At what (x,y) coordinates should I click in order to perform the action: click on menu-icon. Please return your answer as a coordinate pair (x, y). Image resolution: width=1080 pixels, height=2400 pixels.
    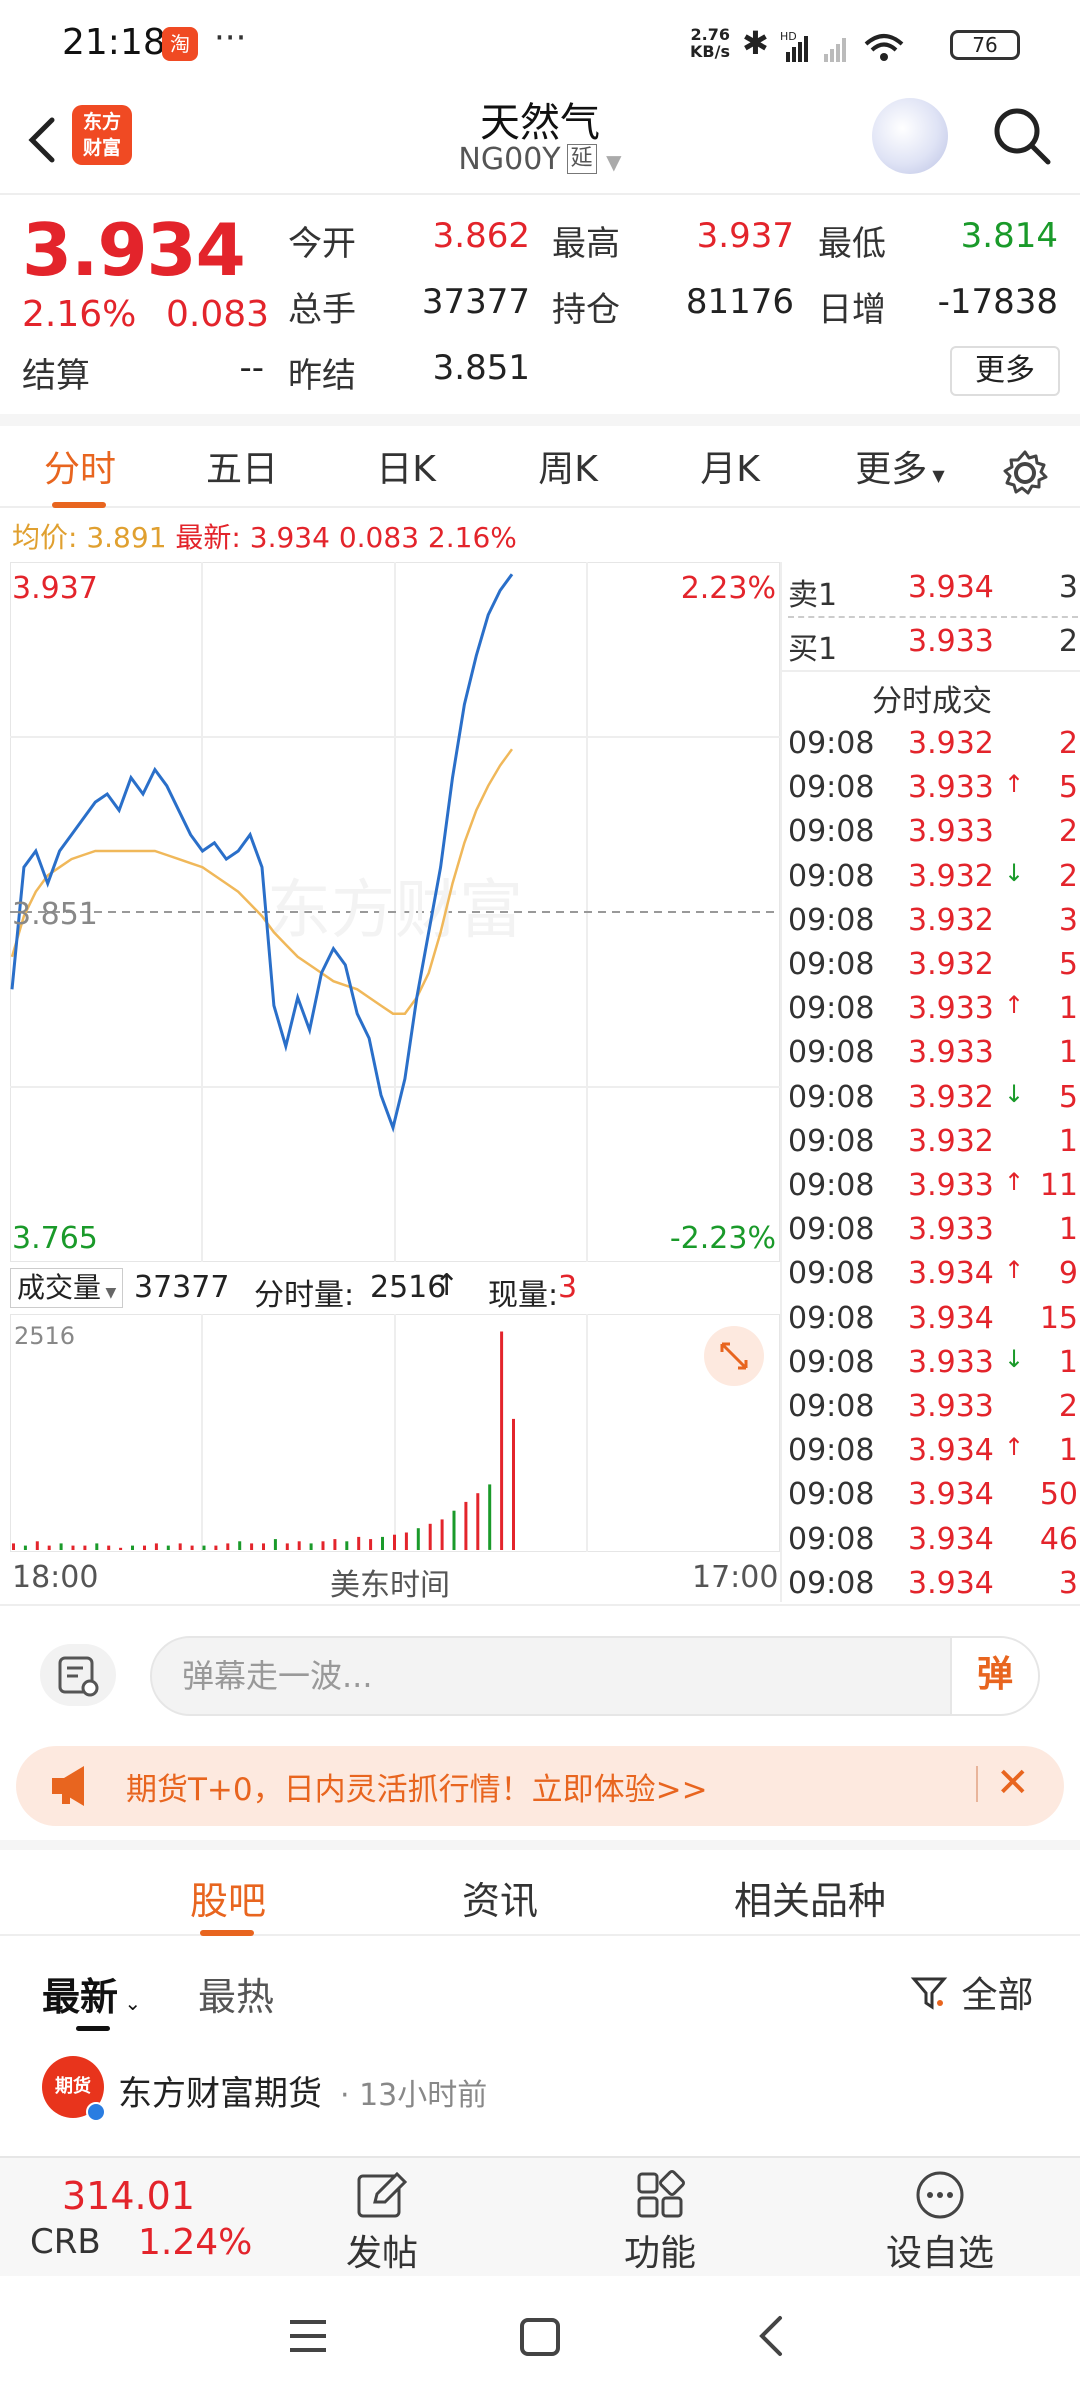
    Looking at the image, I should click on (308, 2336).